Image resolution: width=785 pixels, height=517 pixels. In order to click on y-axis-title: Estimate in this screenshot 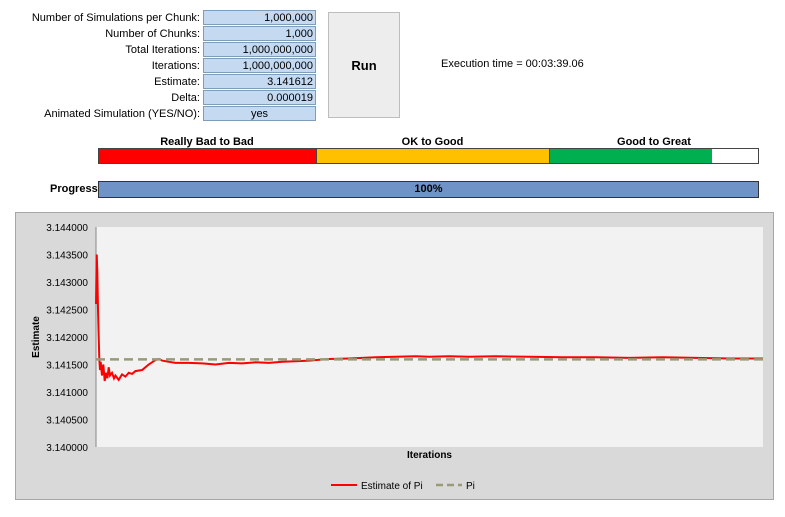, I will do `click(36, 337)`.